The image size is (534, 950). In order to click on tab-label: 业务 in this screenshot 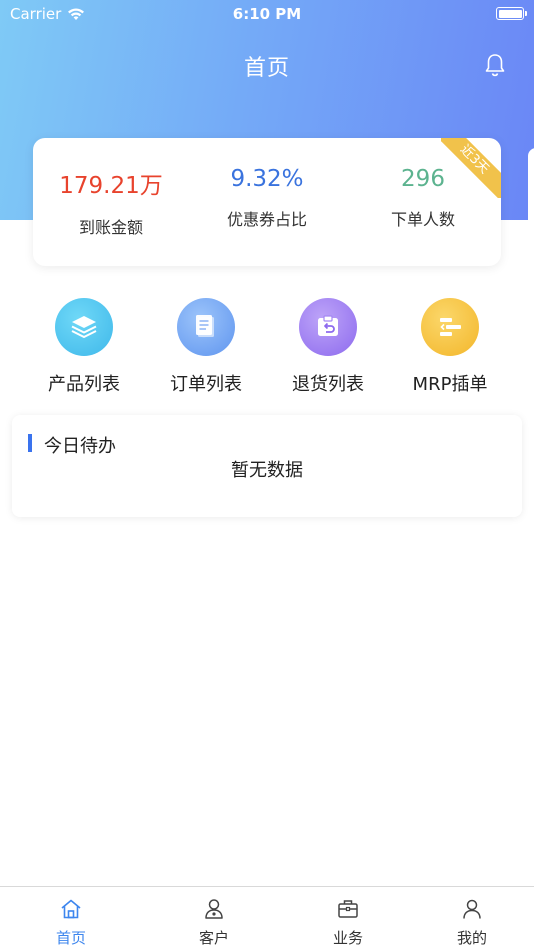, I will do `click(347, 938)`.